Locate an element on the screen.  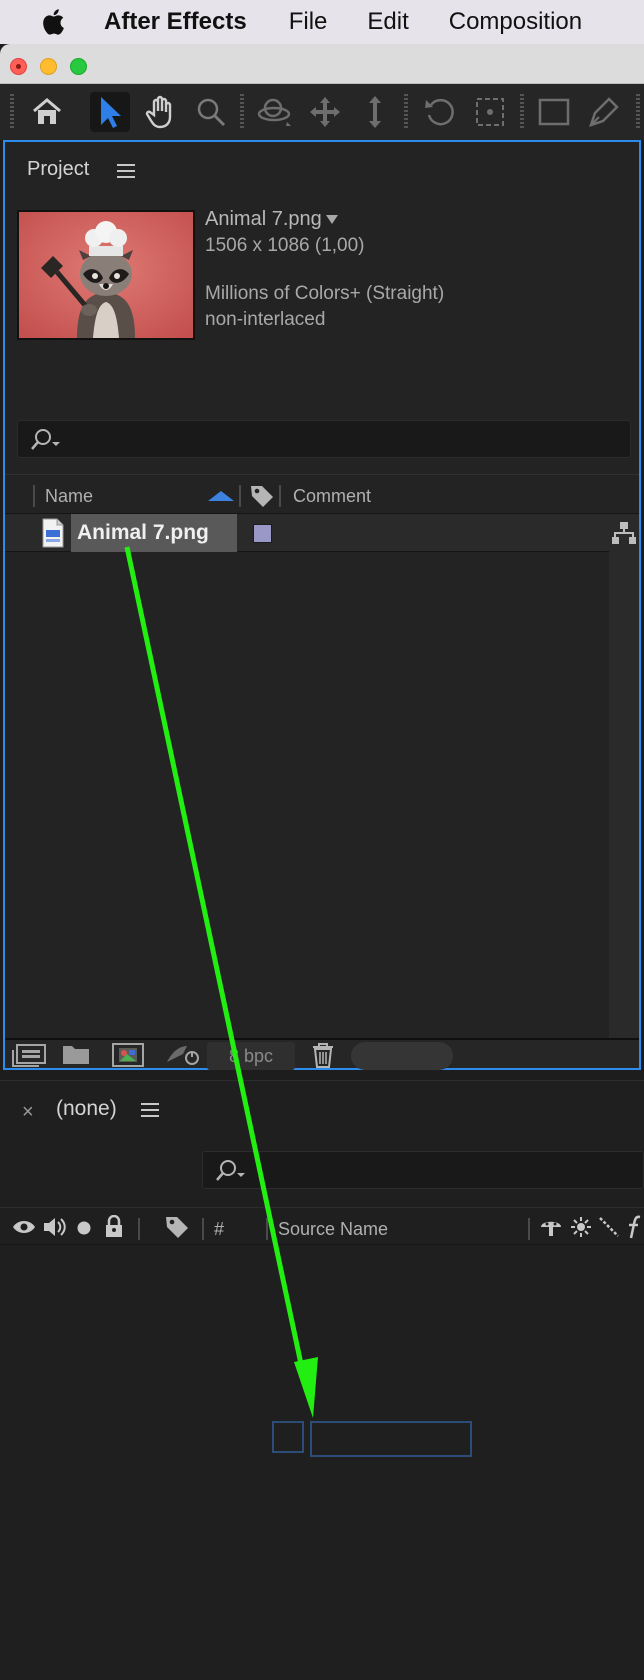
column-source-name-header: Source Name is located at coordinates (333, 1229).